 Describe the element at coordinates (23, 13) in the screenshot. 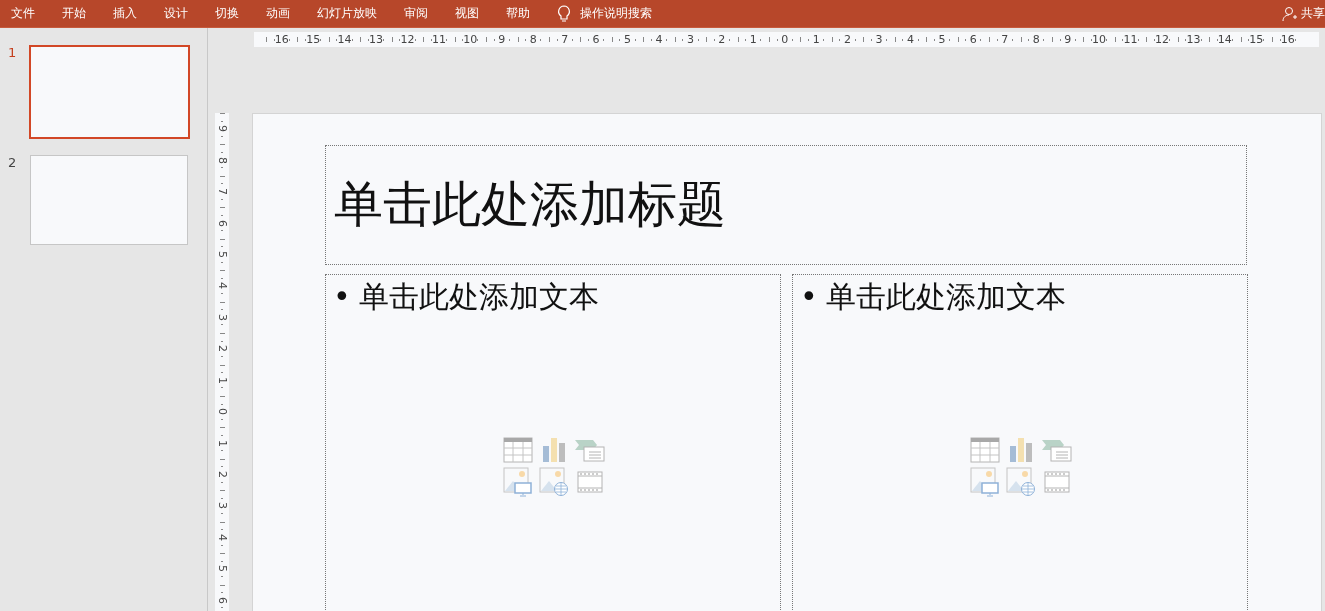

I see `menu-tab: 文件` at that location.